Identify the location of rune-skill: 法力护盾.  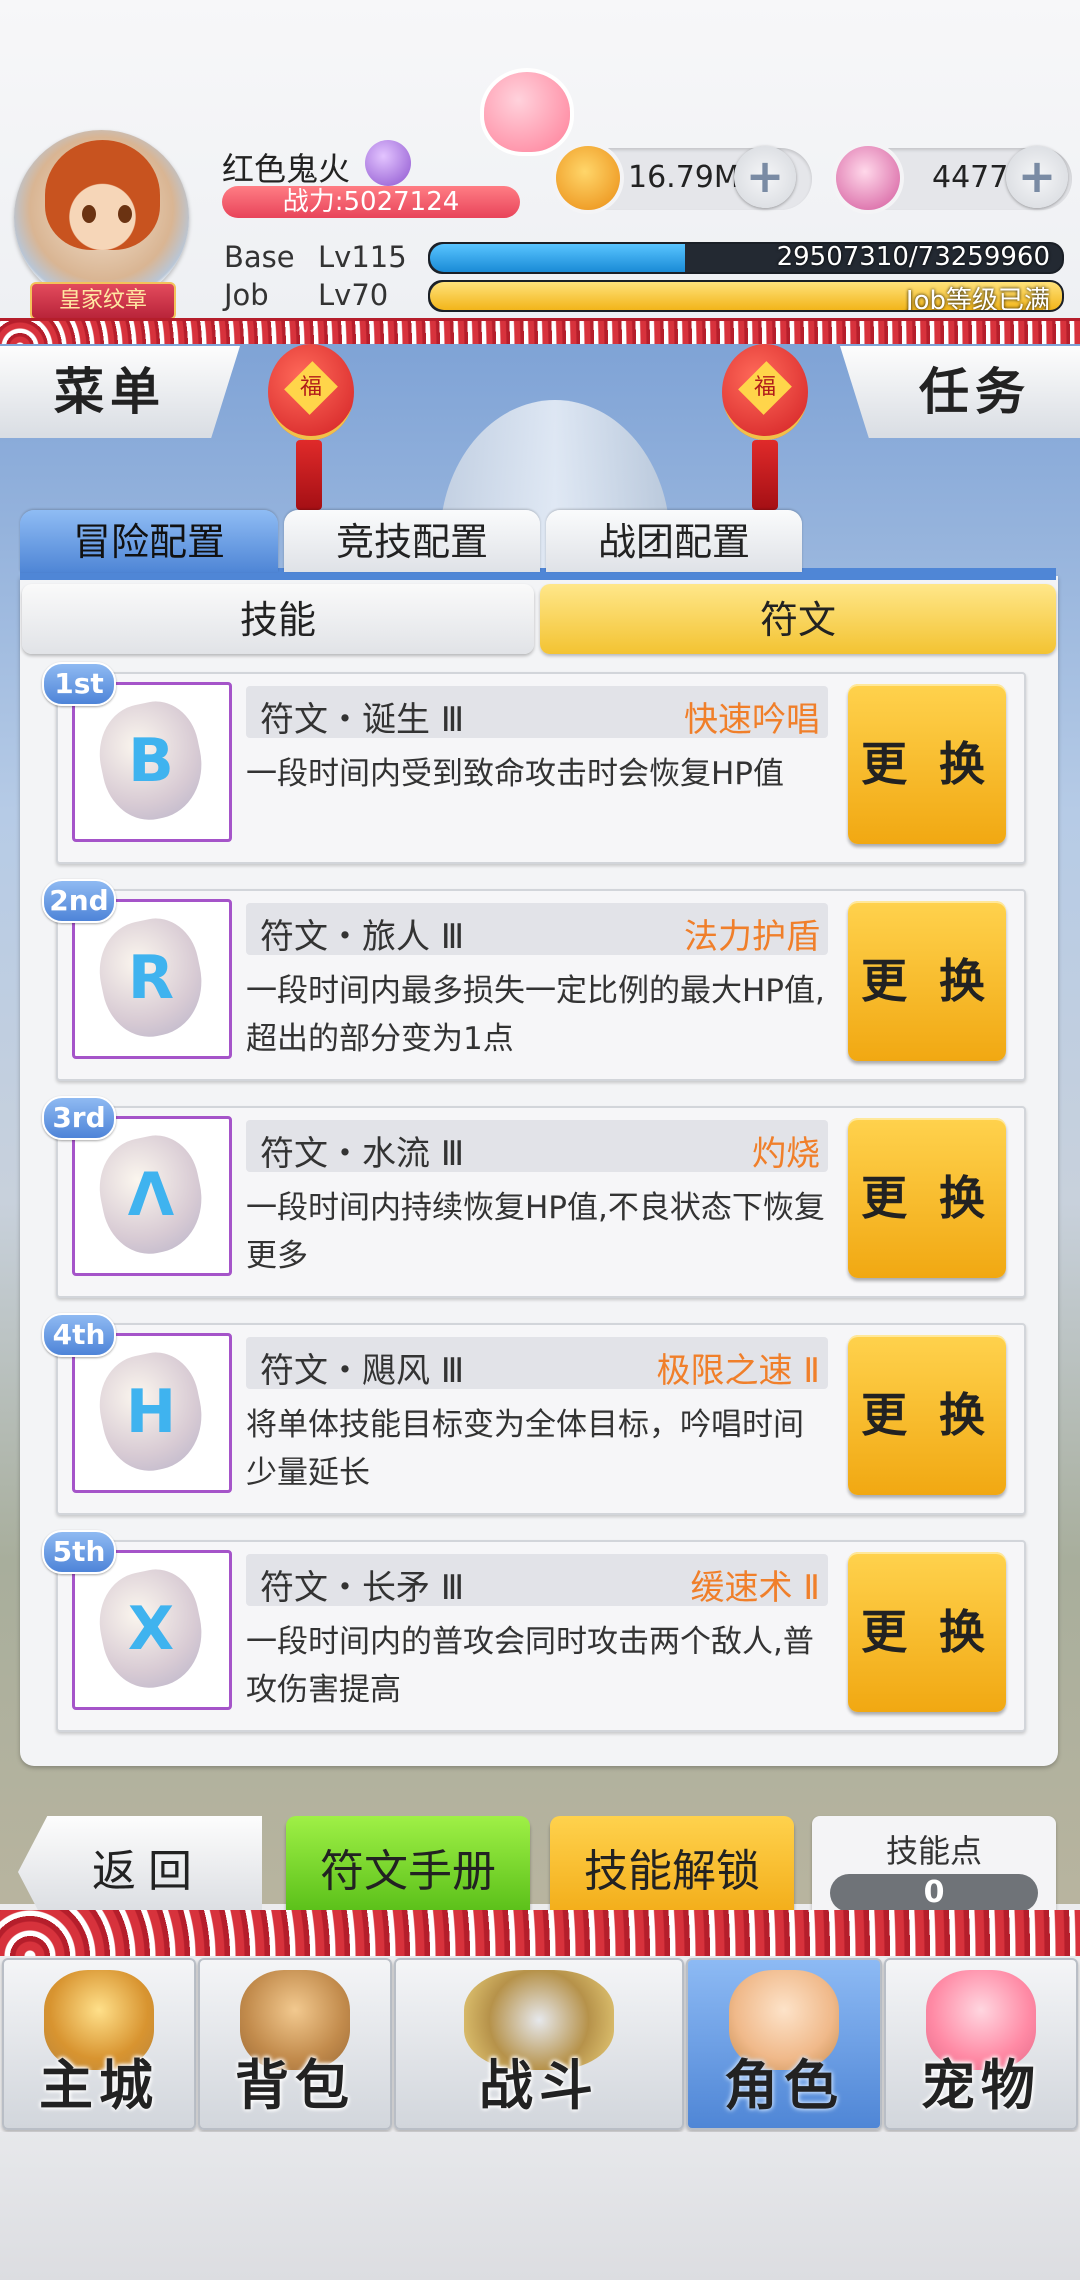
(752, 937).